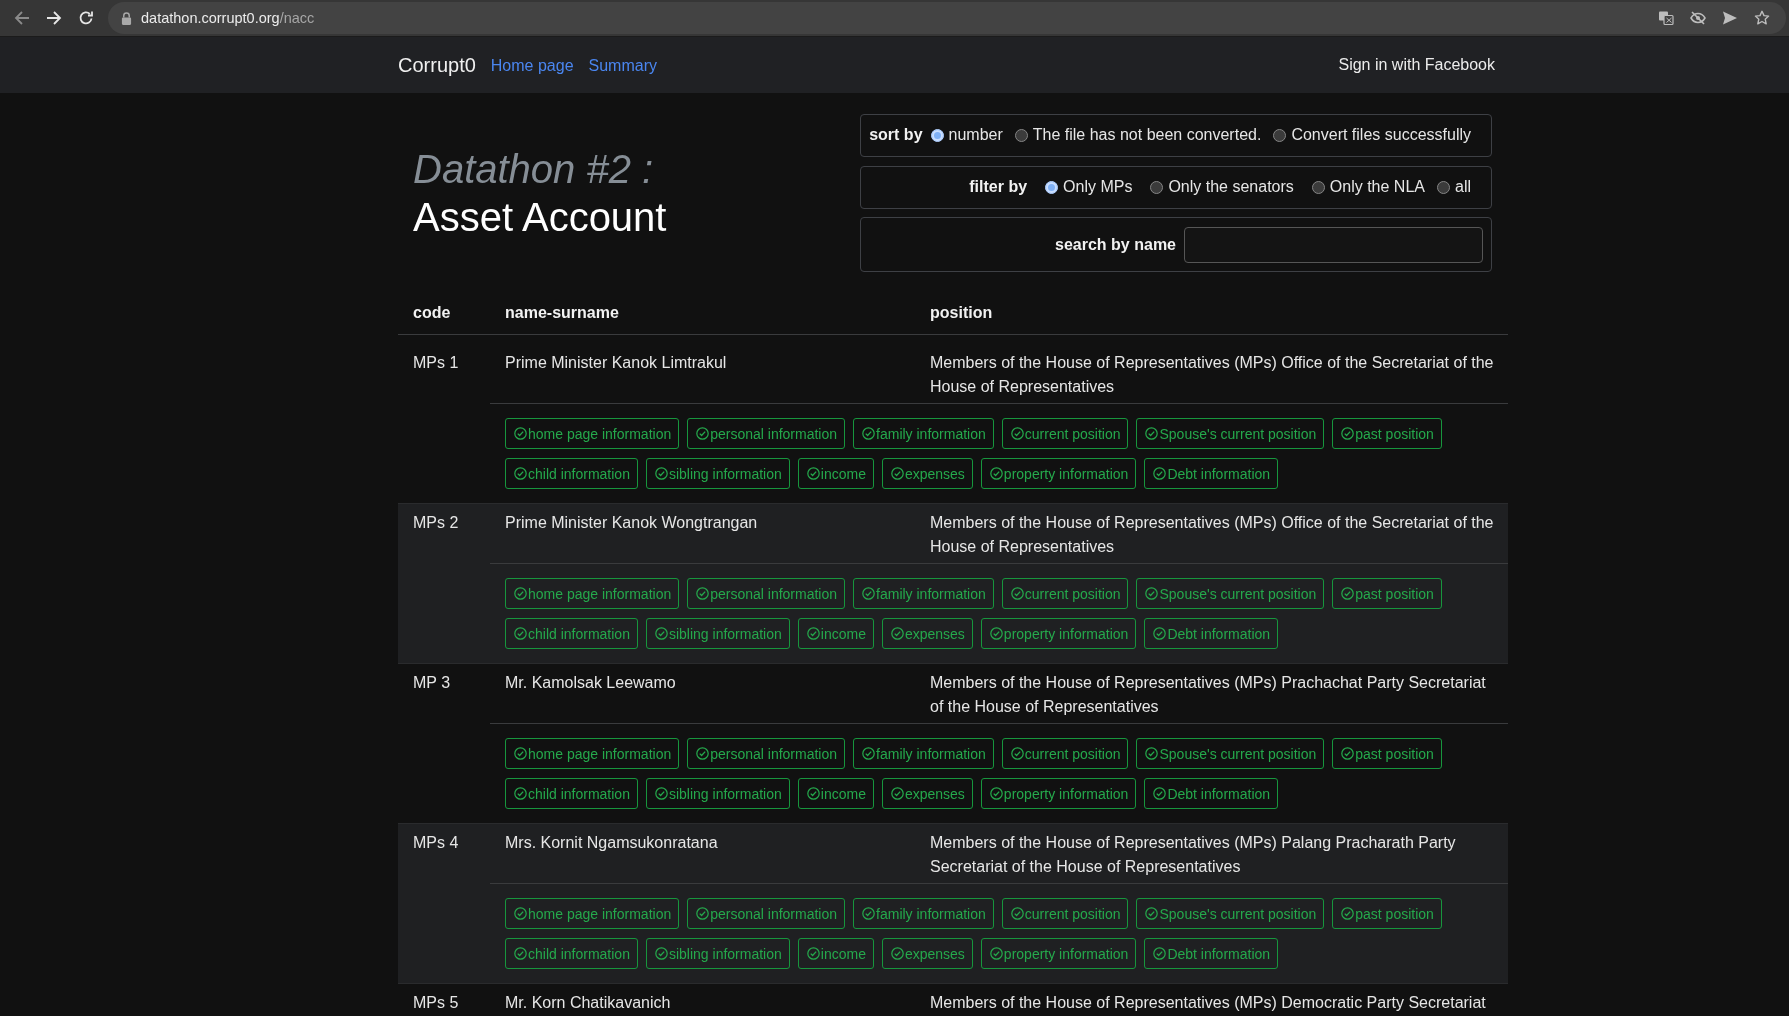 Image resolution: width=1789 pixels, height=1016 pixels. What do you see at coordinates (22, 18) in the screenshot?
I see `arrow-left-icon` at bounding box center [22, 18].